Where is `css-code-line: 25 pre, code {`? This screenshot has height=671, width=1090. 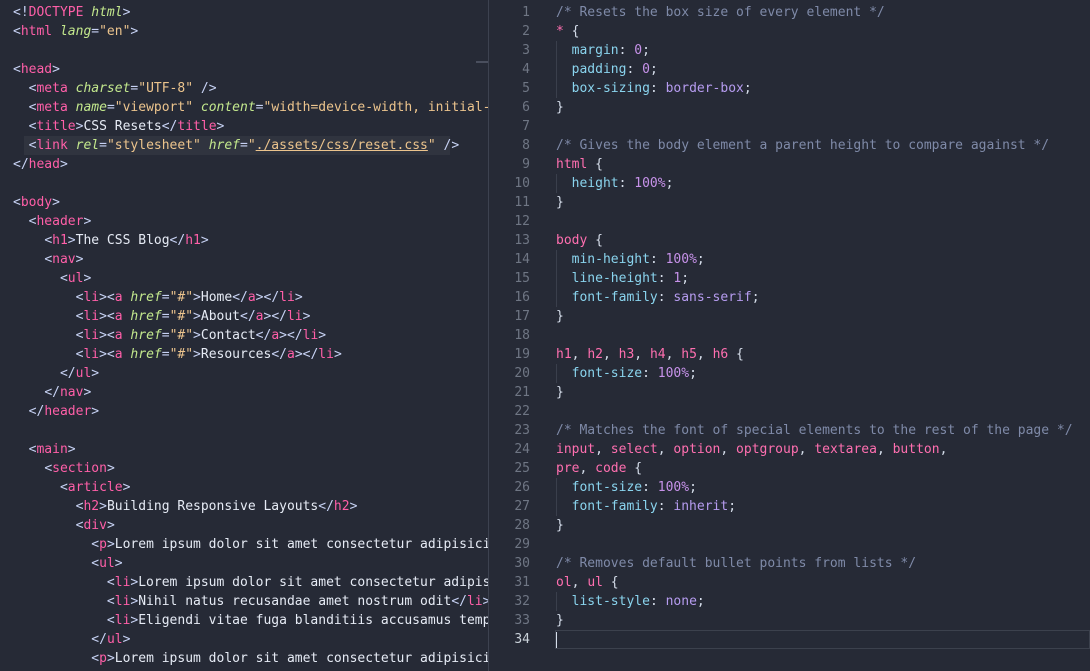
css-code-line: 25 pre, code { is located at coordinates (789, 468).